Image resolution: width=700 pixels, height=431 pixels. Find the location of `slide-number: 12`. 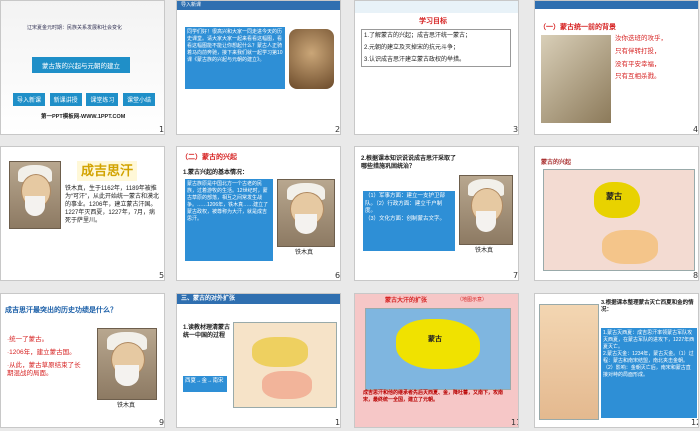

slide-number: 12 is located at coordinates (694, 422).